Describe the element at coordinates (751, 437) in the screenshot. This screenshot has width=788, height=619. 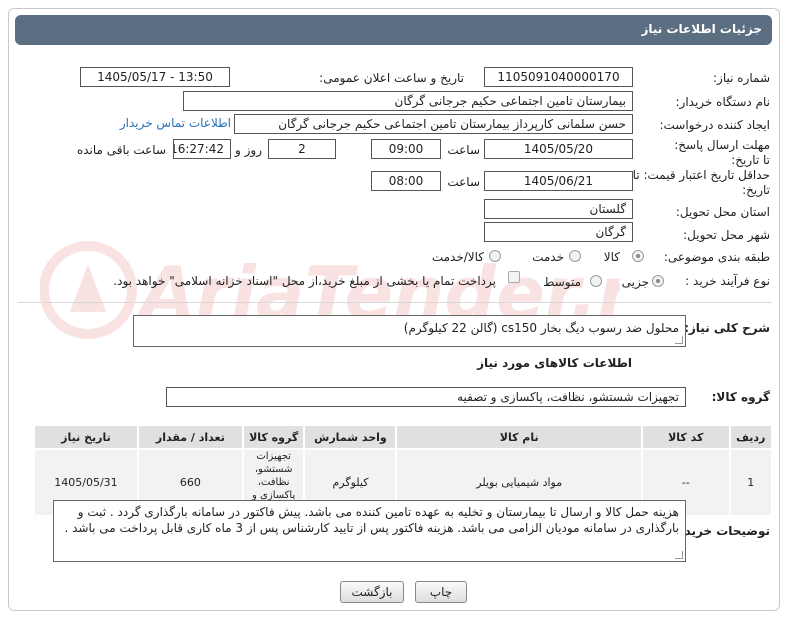
I see `col-row: ردیف` at that location.